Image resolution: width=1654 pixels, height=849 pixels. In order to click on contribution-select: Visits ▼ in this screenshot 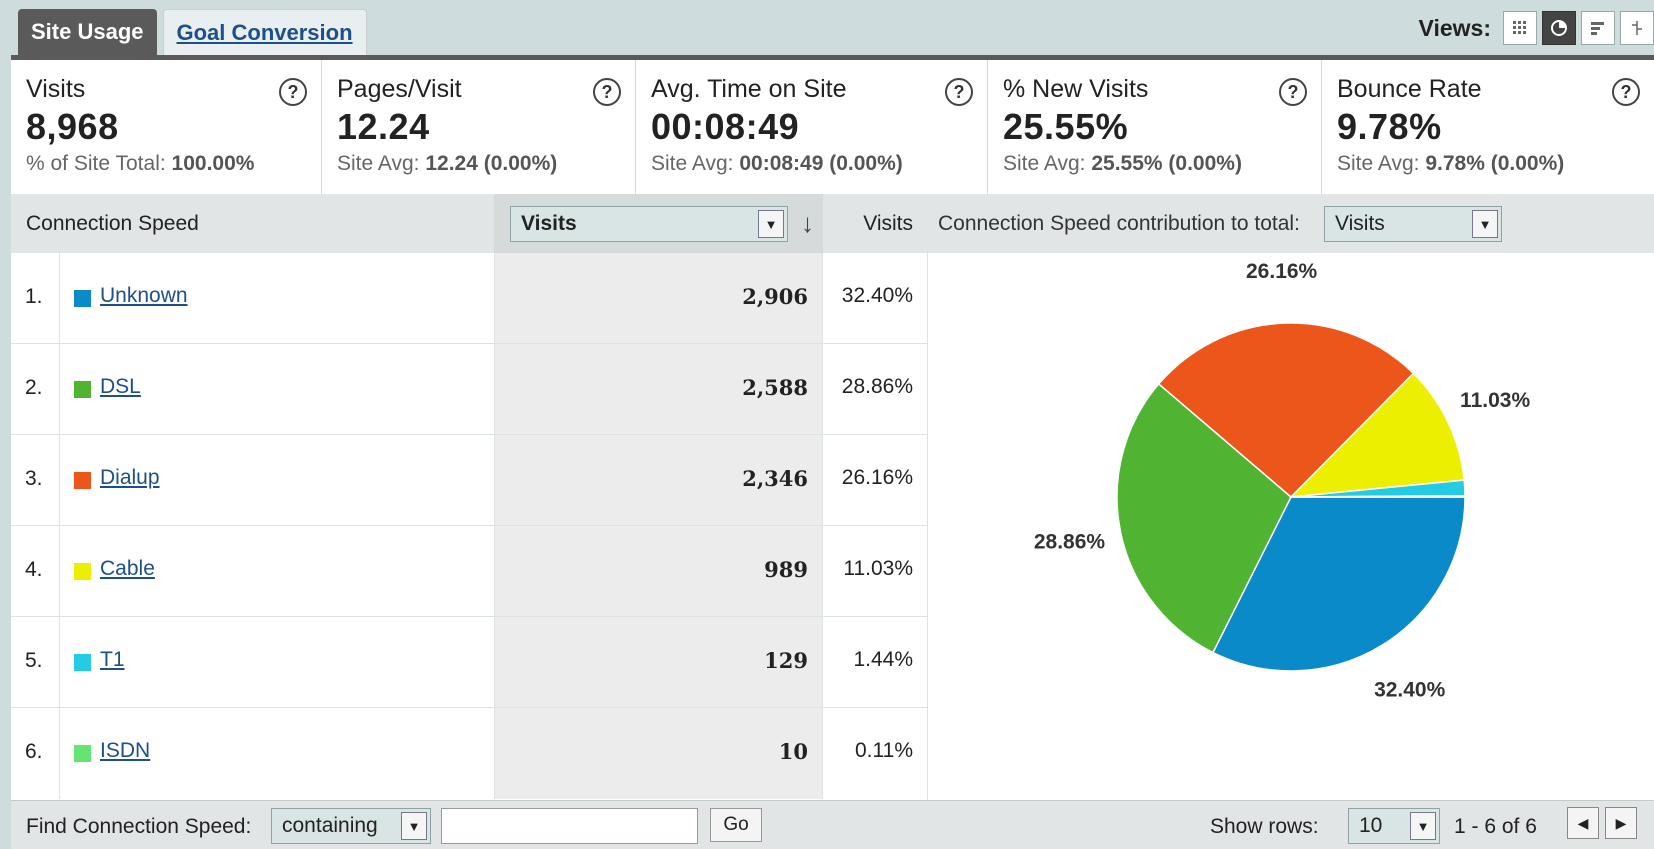, I will do `click(1413, 224)`.